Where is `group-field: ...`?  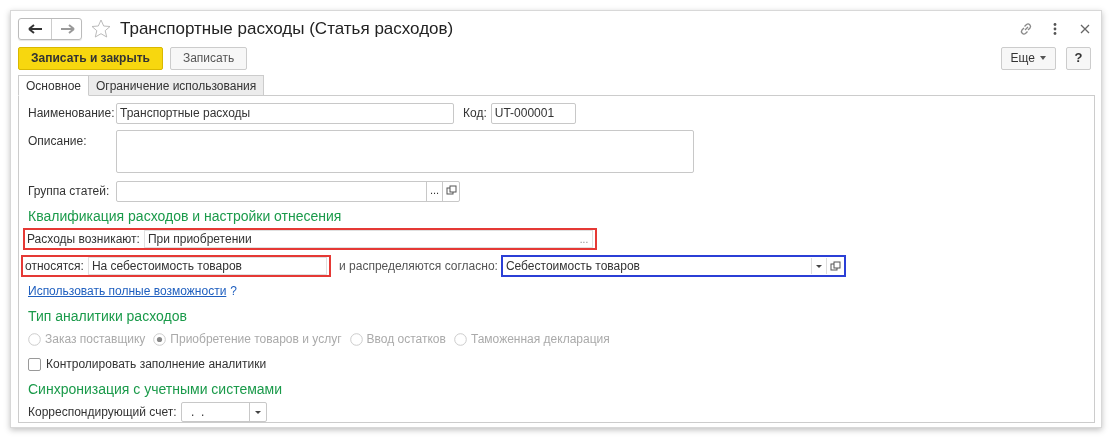 group-field: ... is located at coordinates (288, 191).